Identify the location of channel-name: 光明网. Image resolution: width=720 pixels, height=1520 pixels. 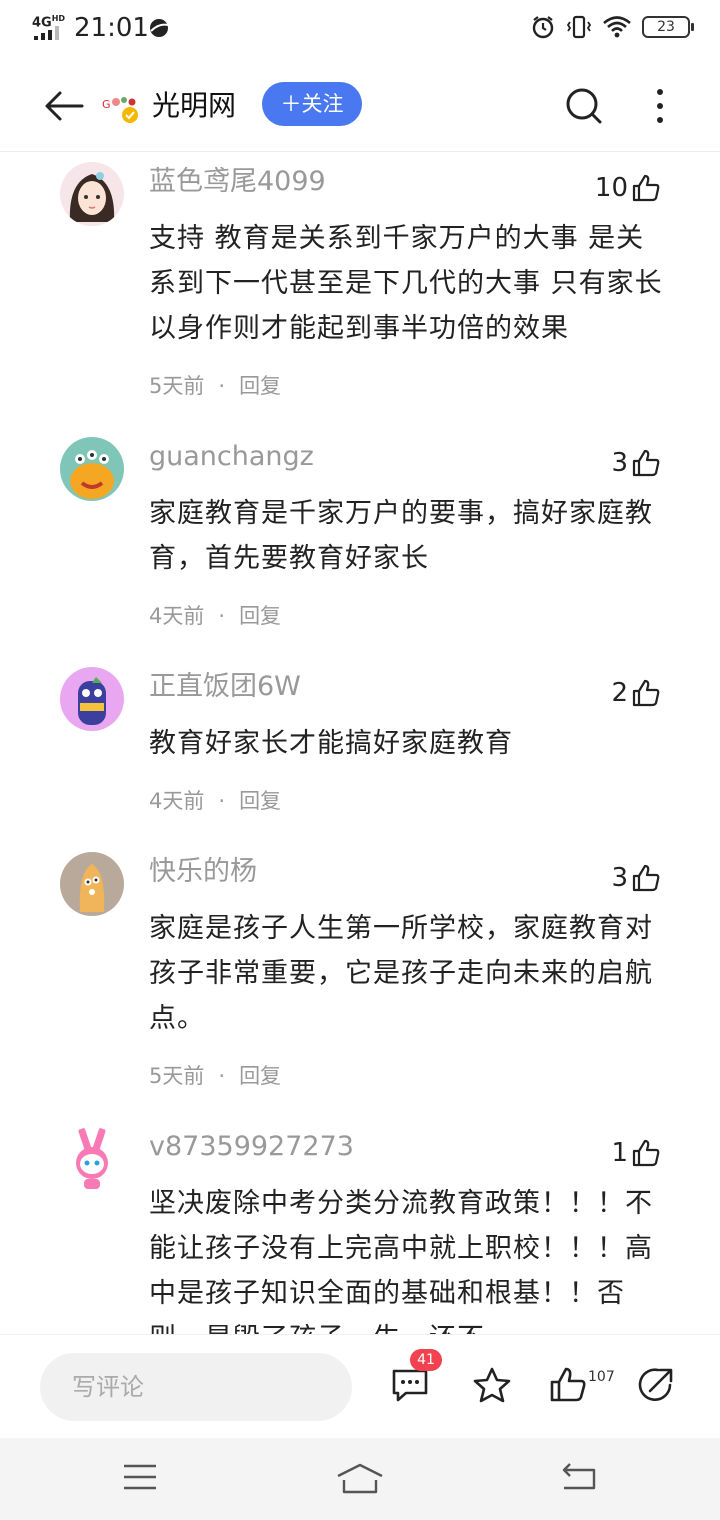
(194, 106).